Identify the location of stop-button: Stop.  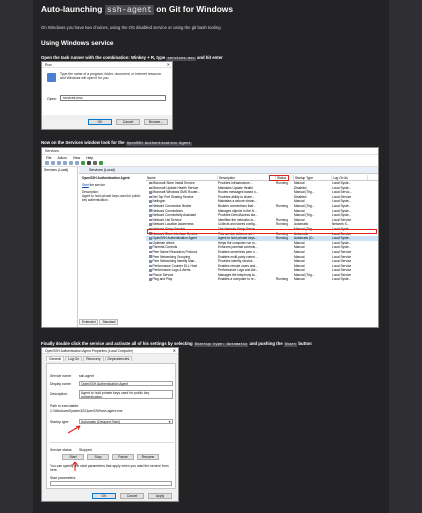
(98, 457).